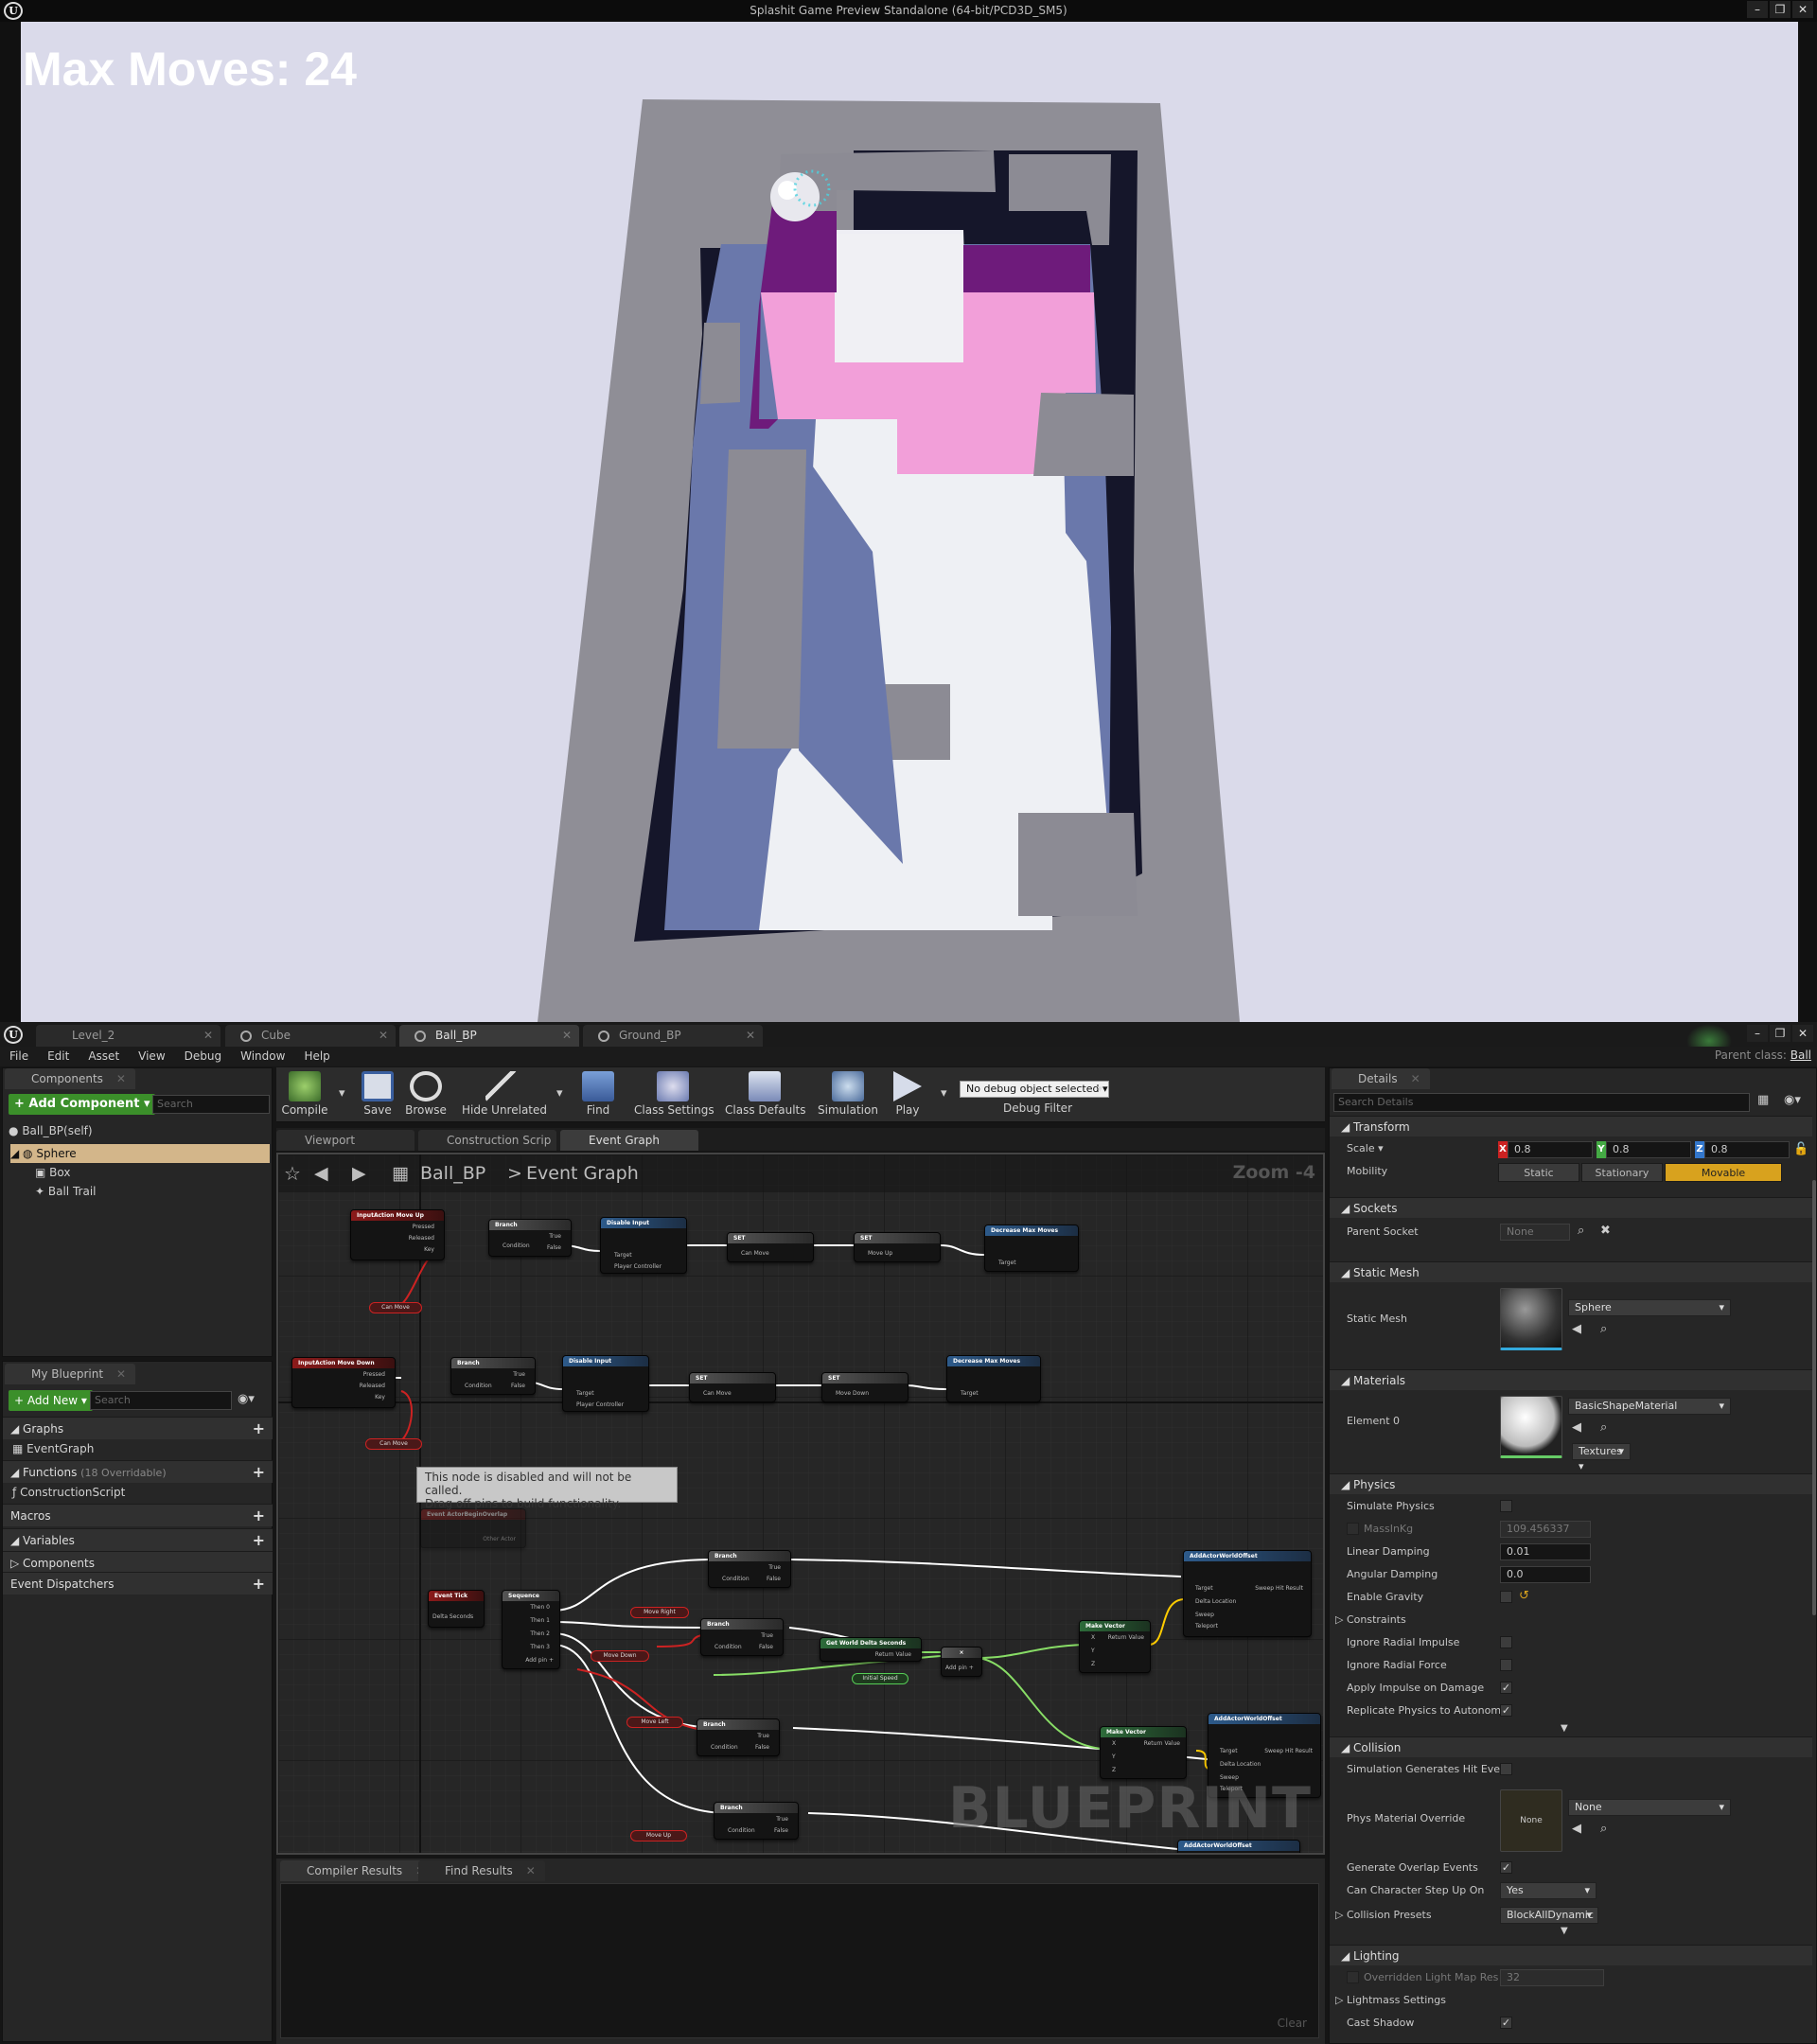 Image resolution: width=1817 pixels, height=2044 pixels. Describe the element at coordinates (489, 1036) in the screenshot. I see `doc-tab-ball-bp: Ball_BP ✕` at that location.